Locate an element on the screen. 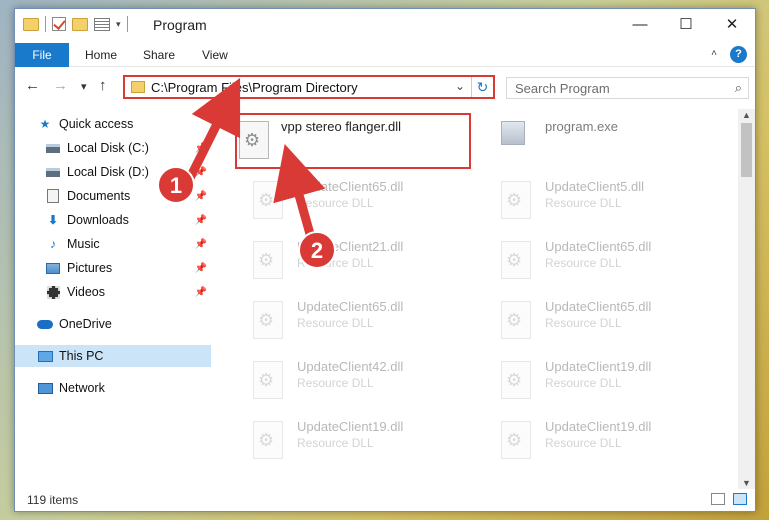  address-bar: C:\Program Files\Program Directory ⌄ ↻ is located at coordinates (309, 87).